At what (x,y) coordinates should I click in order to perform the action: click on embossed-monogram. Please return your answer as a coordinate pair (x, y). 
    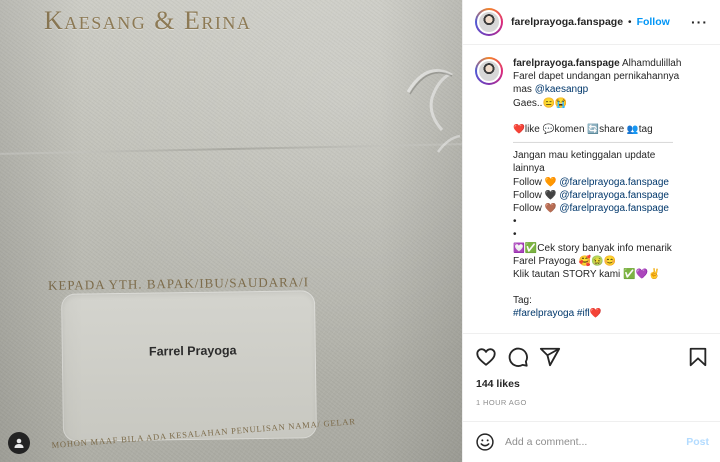
    Looking at the image, I should click on (433, 111).